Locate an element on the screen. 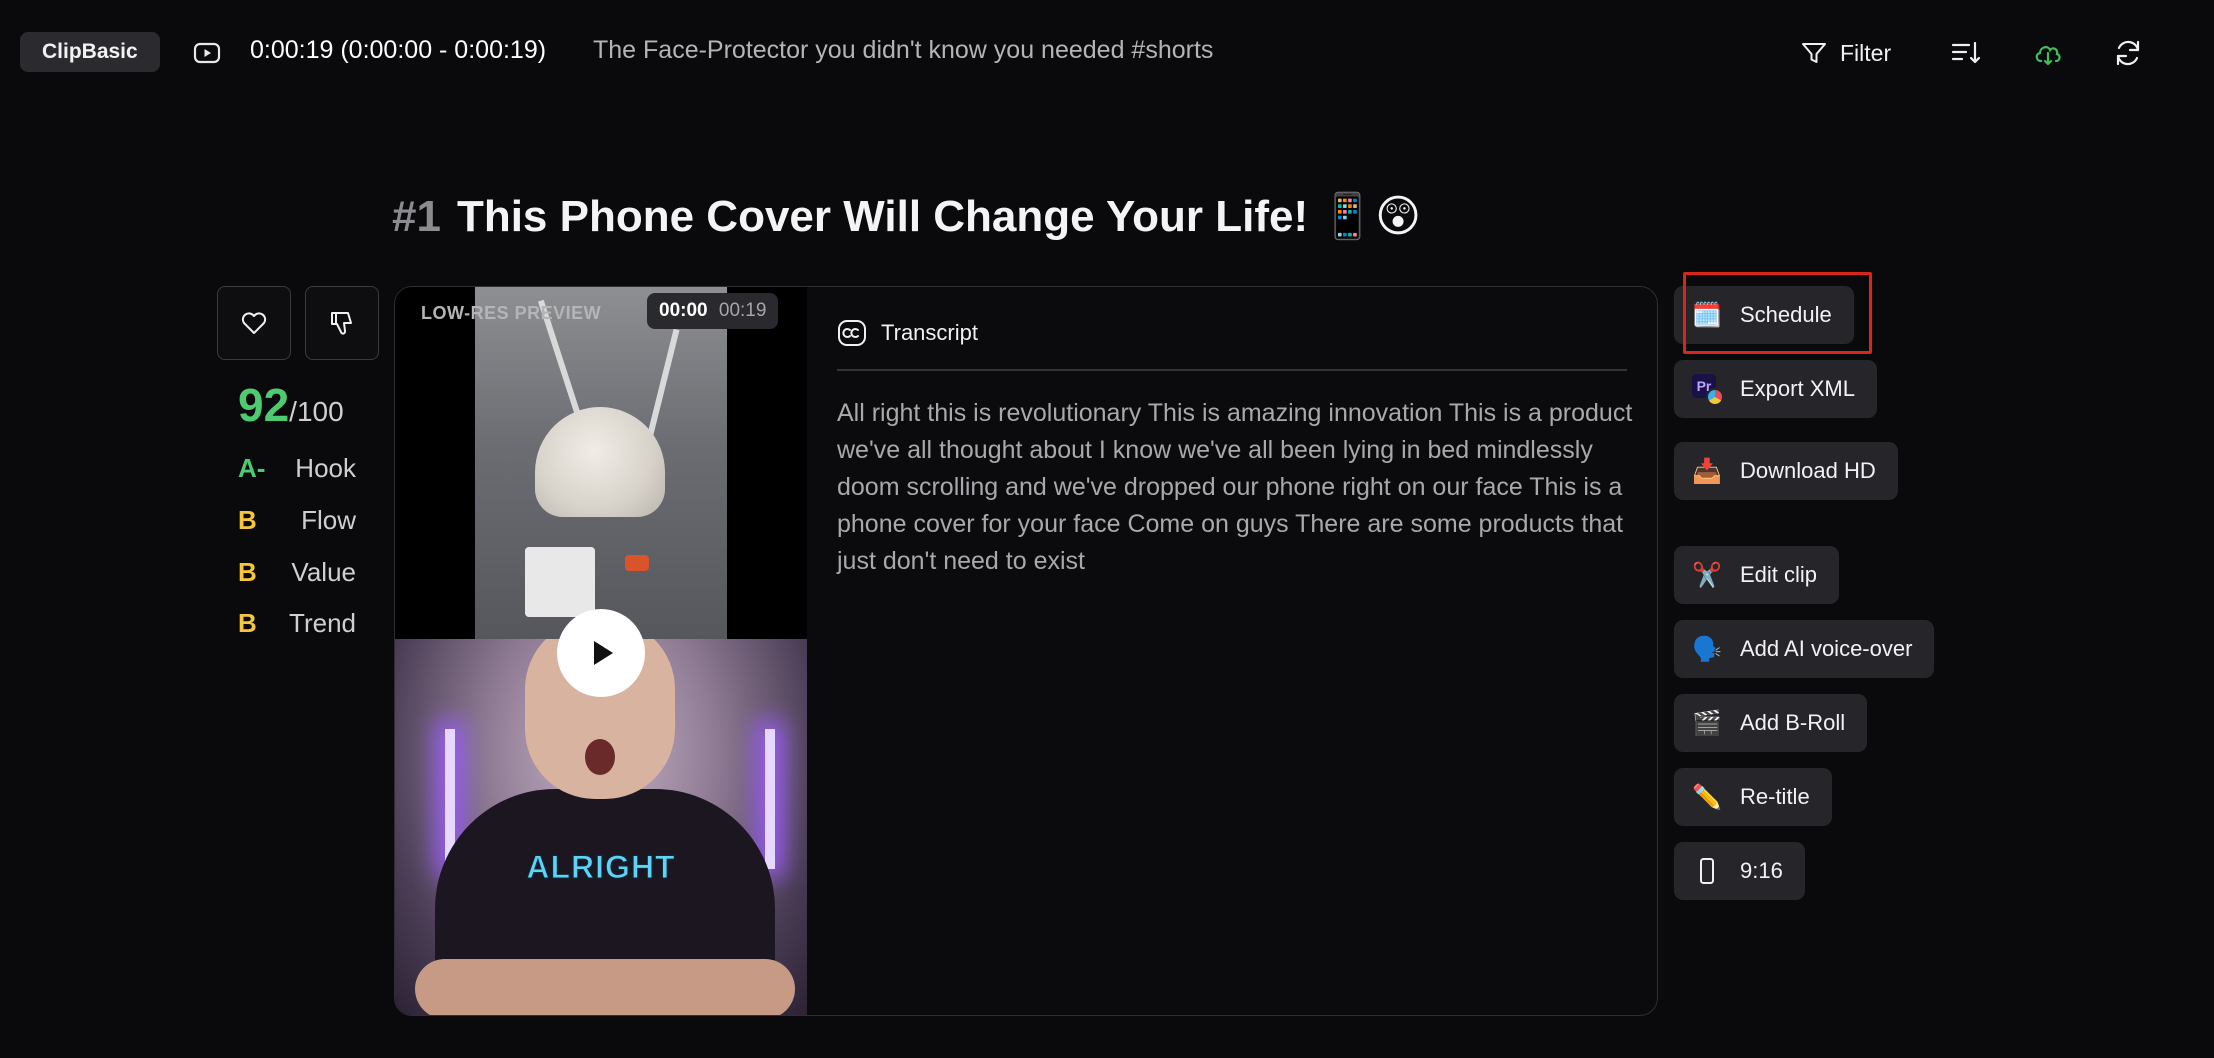  like-button is located at coordinates (254, 323).